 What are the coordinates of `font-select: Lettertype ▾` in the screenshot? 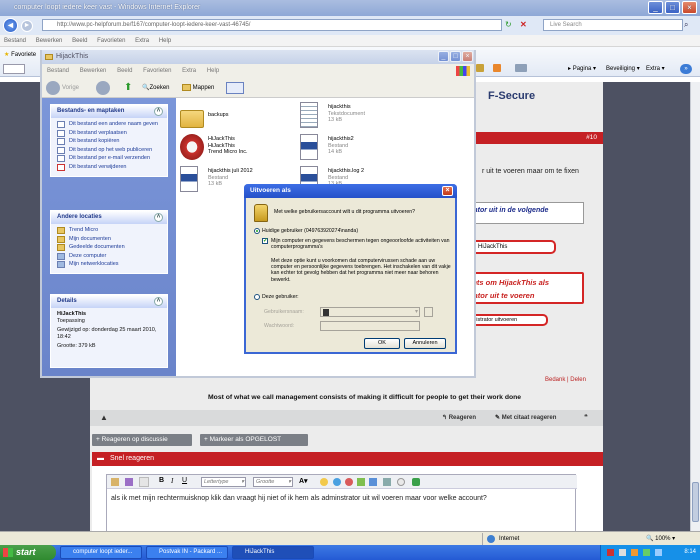 It's located at (223, 482).